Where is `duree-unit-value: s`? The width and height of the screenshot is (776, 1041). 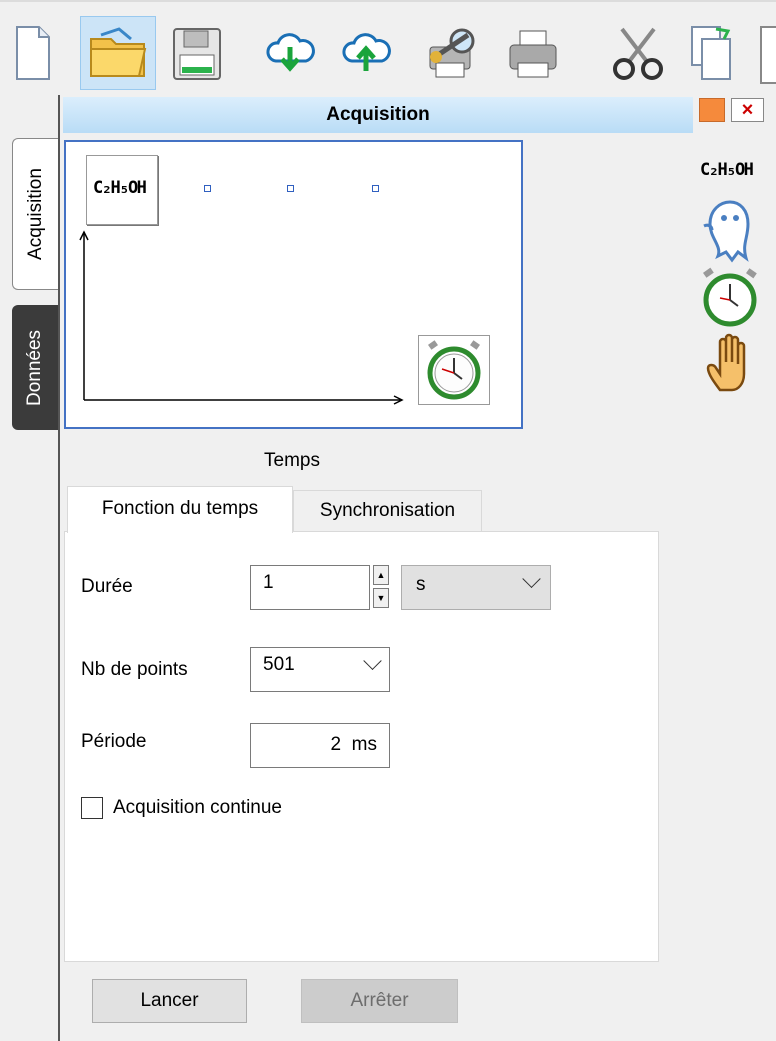 duree-unit-value: s is located at coordinates (421, 584).